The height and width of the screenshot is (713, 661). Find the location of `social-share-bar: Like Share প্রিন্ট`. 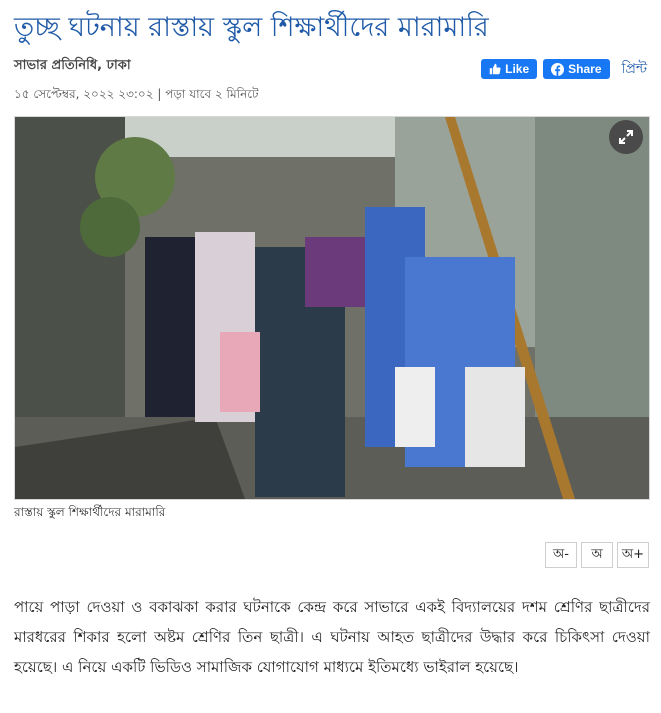

social-share-bar: Like Share প্রিন্ট is located at coordinates (564, 69).